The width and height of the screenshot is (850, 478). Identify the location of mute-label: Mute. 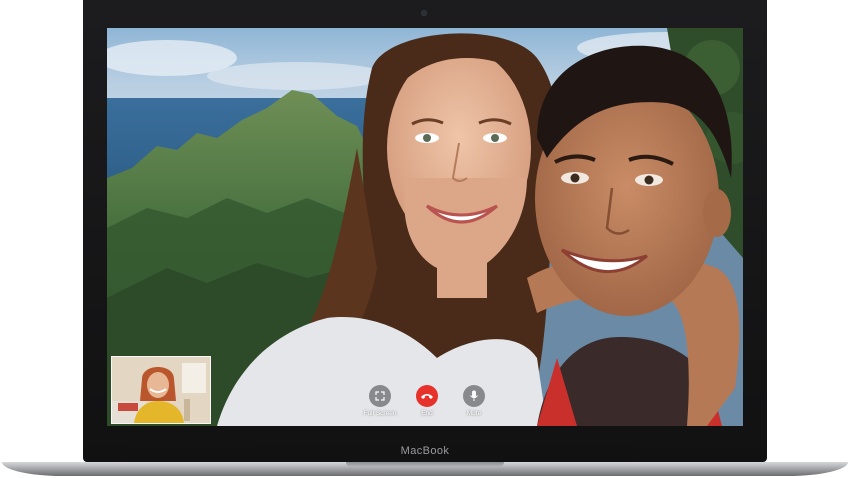
(474, 413).